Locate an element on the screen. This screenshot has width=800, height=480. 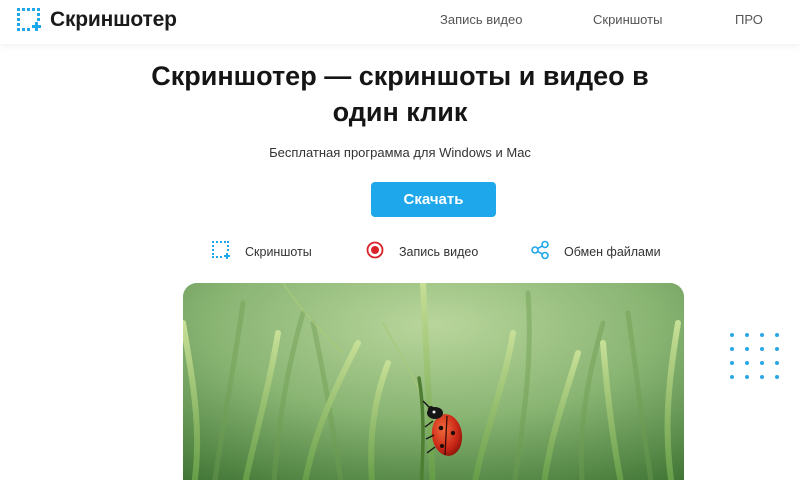
subtitle: Бесплатная программа для Windows и Mac is located at coordinates (400, 152).